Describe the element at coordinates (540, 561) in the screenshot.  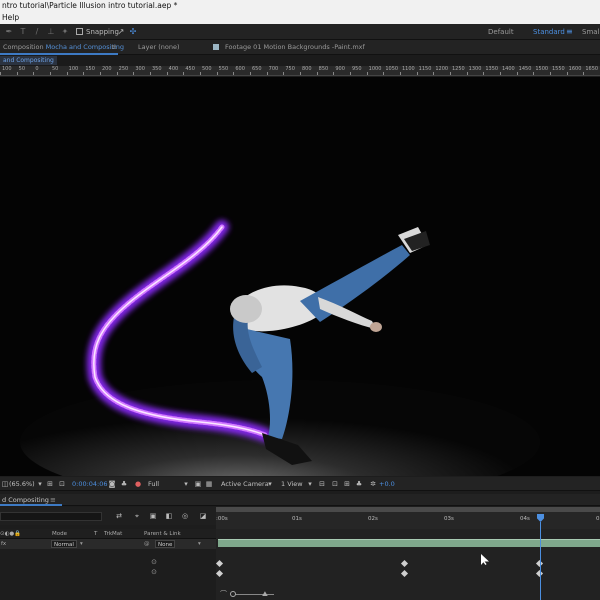
I see `playhead-line` at that location.